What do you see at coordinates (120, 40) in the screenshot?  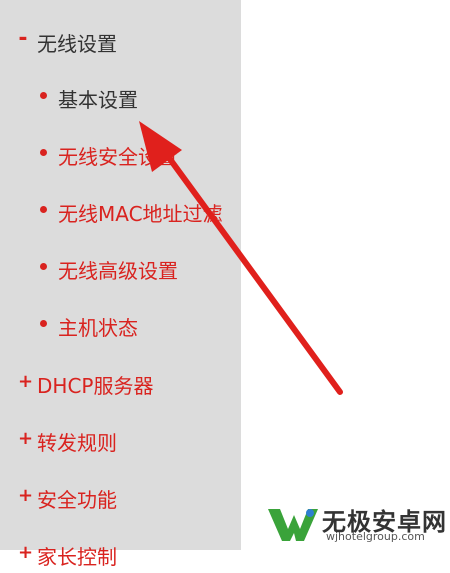 I see `menu-group-wireless: - 无线设置` at bounding box center [120, 40].